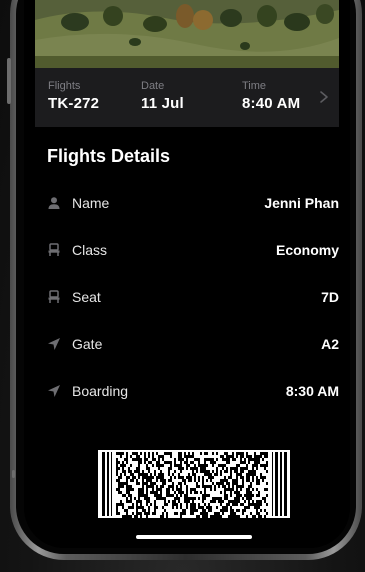 The width and height of the screenshot is (365, 572). I want to click on side-button, so click(9, 81).